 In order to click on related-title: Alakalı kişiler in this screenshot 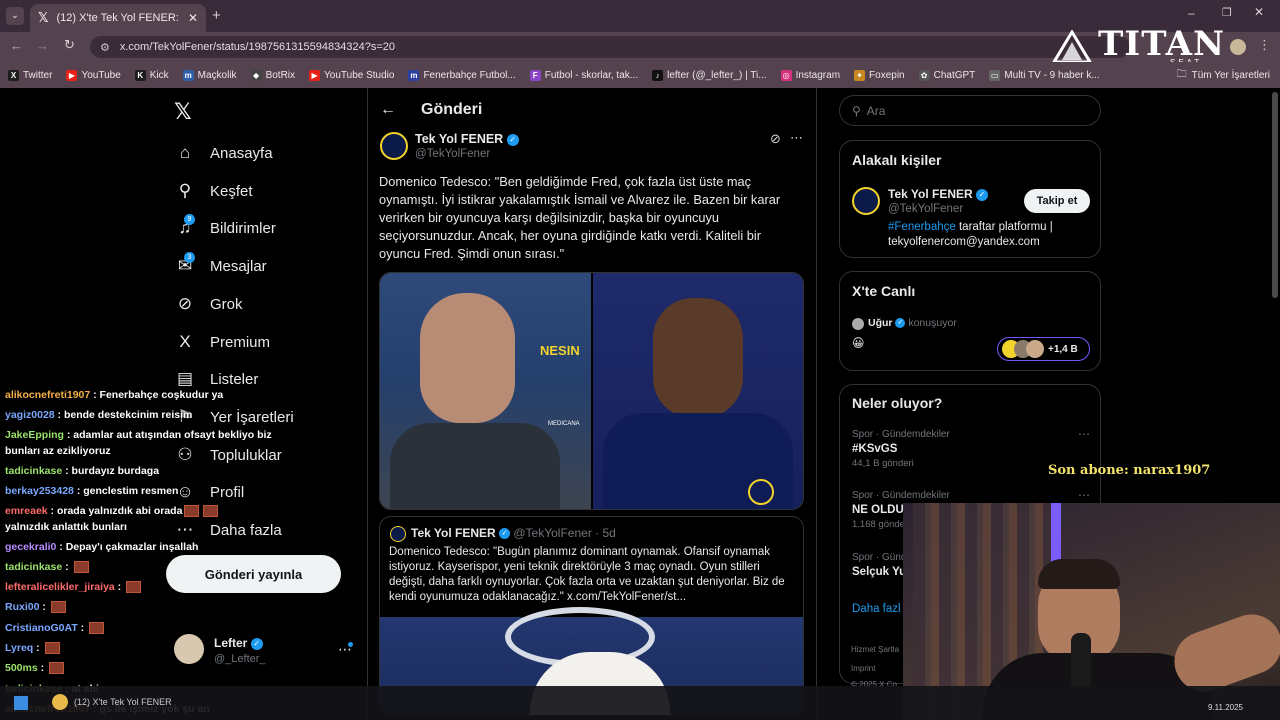, I will do `click(897, 160)`.